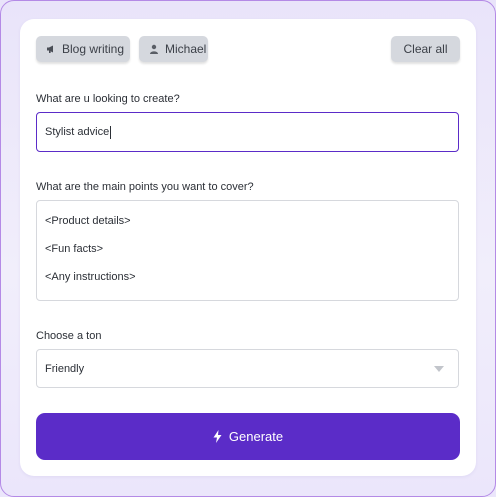  What do you see at coordinates (51, 49) in the screenshot?
I see `megaphone-icon` at bounding box center [51, 49].